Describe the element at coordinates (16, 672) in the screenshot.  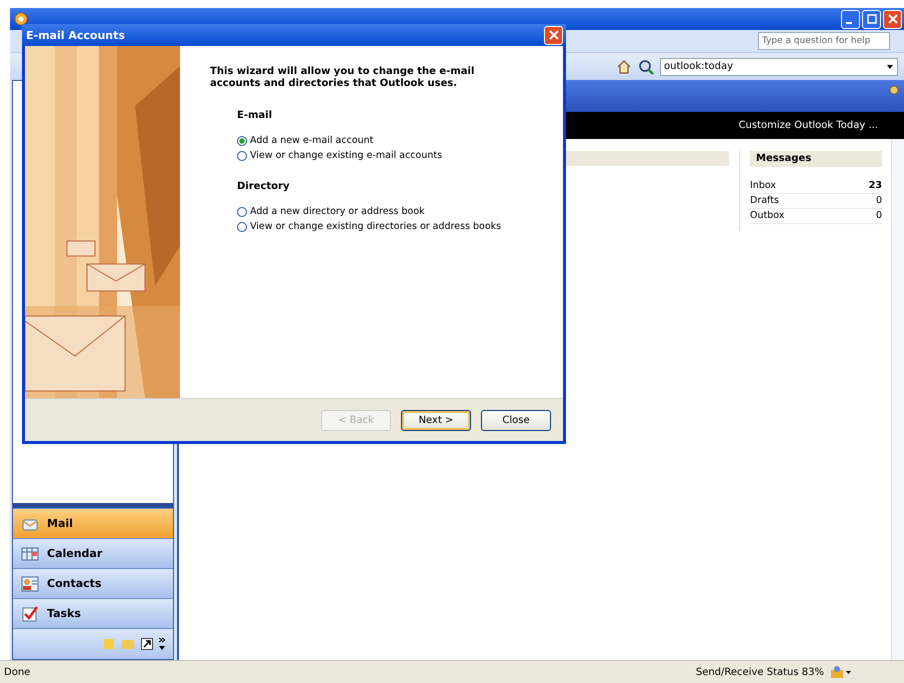
I see `status-text: Done` at that location.